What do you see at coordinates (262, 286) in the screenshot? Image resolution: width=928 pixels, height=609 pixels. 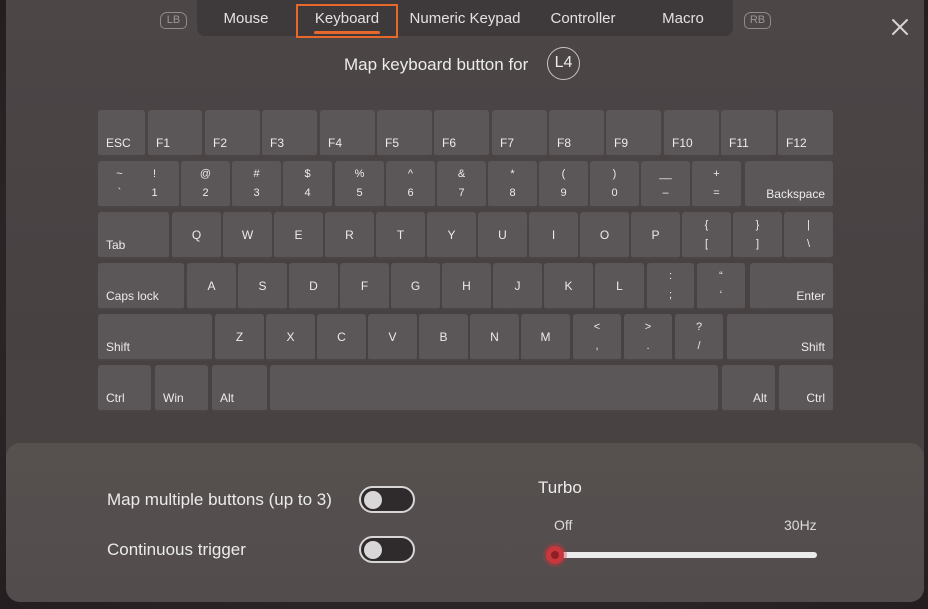 I see `key-s: S` at bounding box center [262, 286].